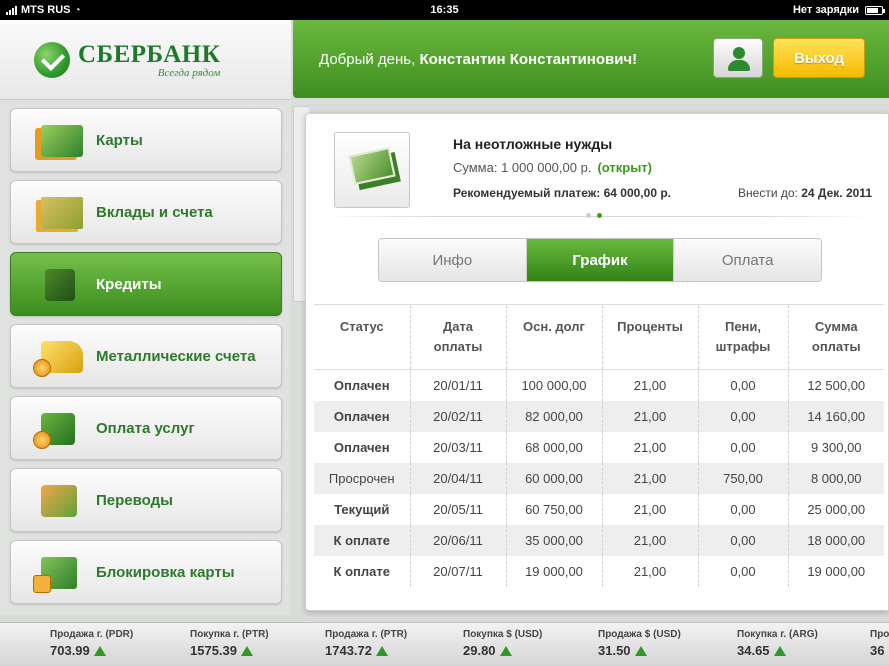 Image resolution: width=889 pixels, height=666 pixels. What do you see at coordinates (599, 215) in the screenshot?
I see `page-dot-active` at bounding box center [599, 215].